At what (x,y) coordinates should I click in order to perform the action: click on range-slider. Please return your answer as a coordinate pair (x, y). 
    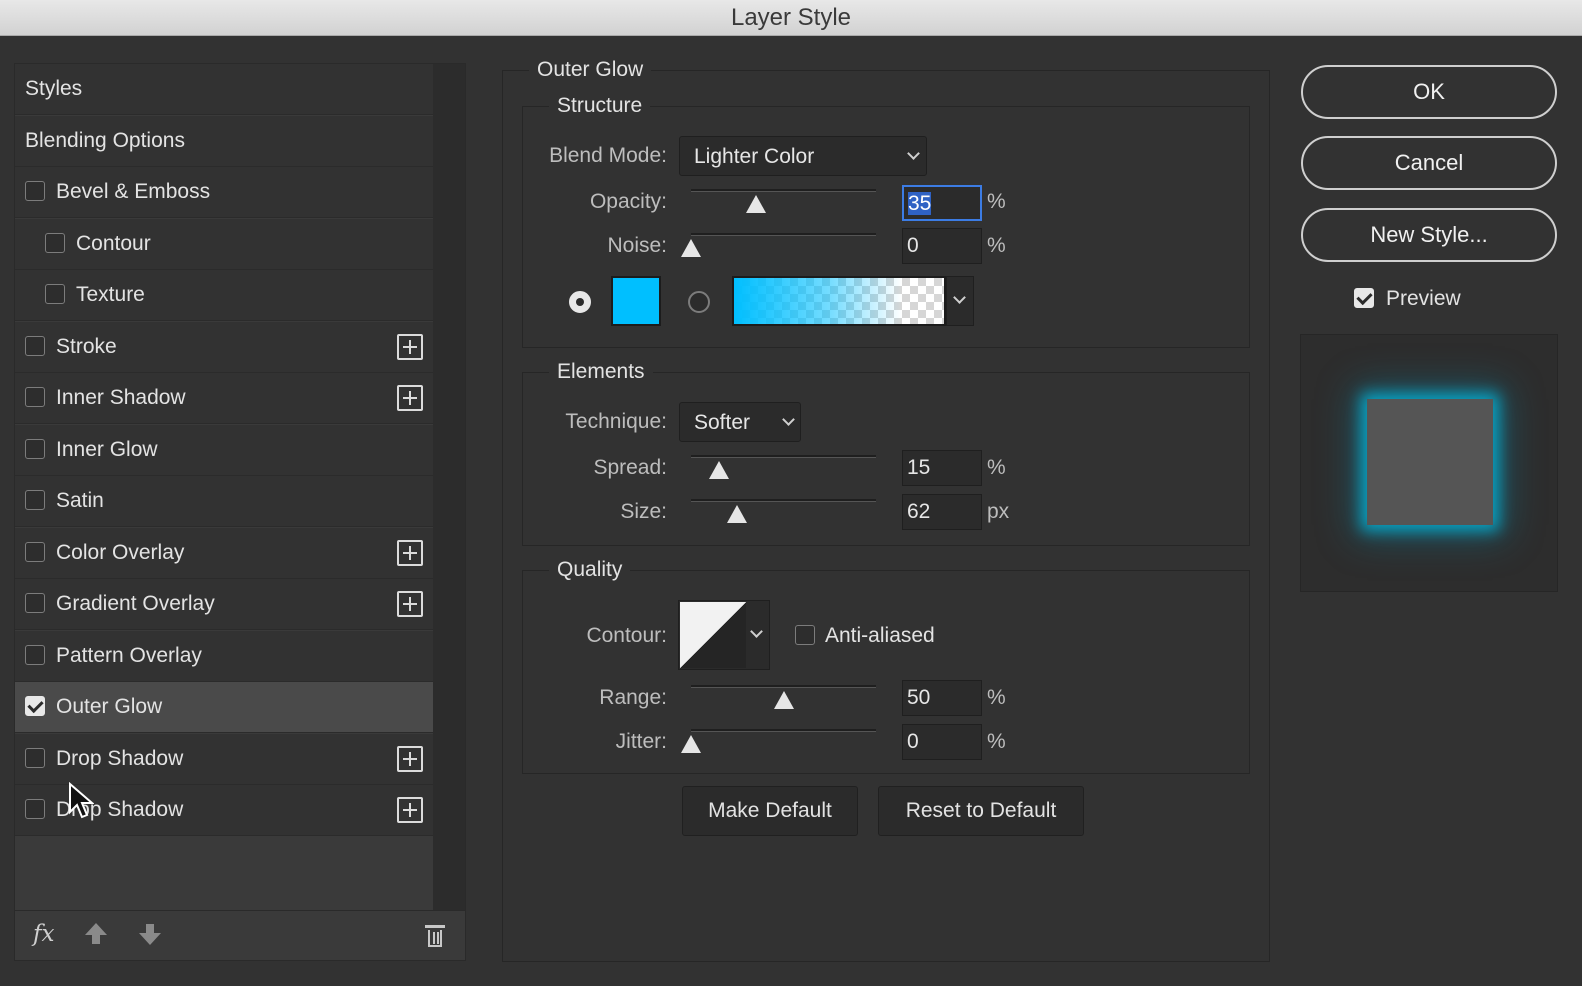
    Looking at the image, I should click on (783, 686).